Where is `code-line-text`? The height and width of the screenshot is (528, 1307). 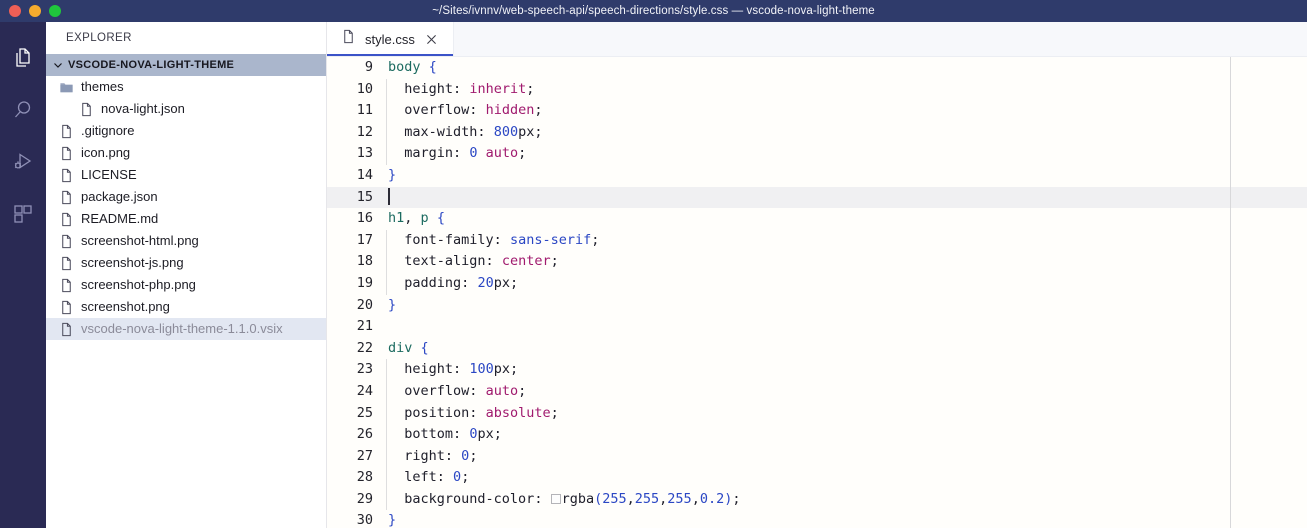 code-line-text is located at coordinates (388, 198).